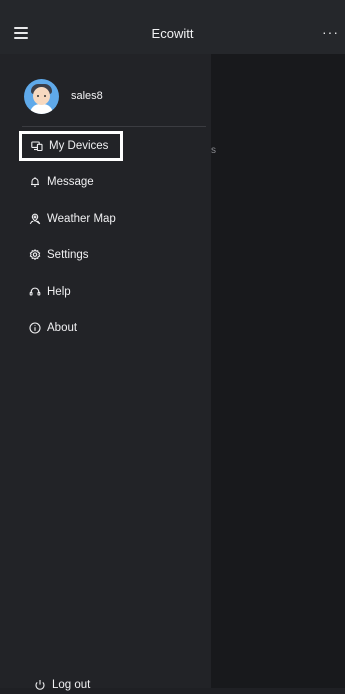 The height and width of the screenshot is (694, 345). What do you see at coordinates (330, 32) in the screenshot?
I see `more-options-button: ···` at bounding box center [330, 32].